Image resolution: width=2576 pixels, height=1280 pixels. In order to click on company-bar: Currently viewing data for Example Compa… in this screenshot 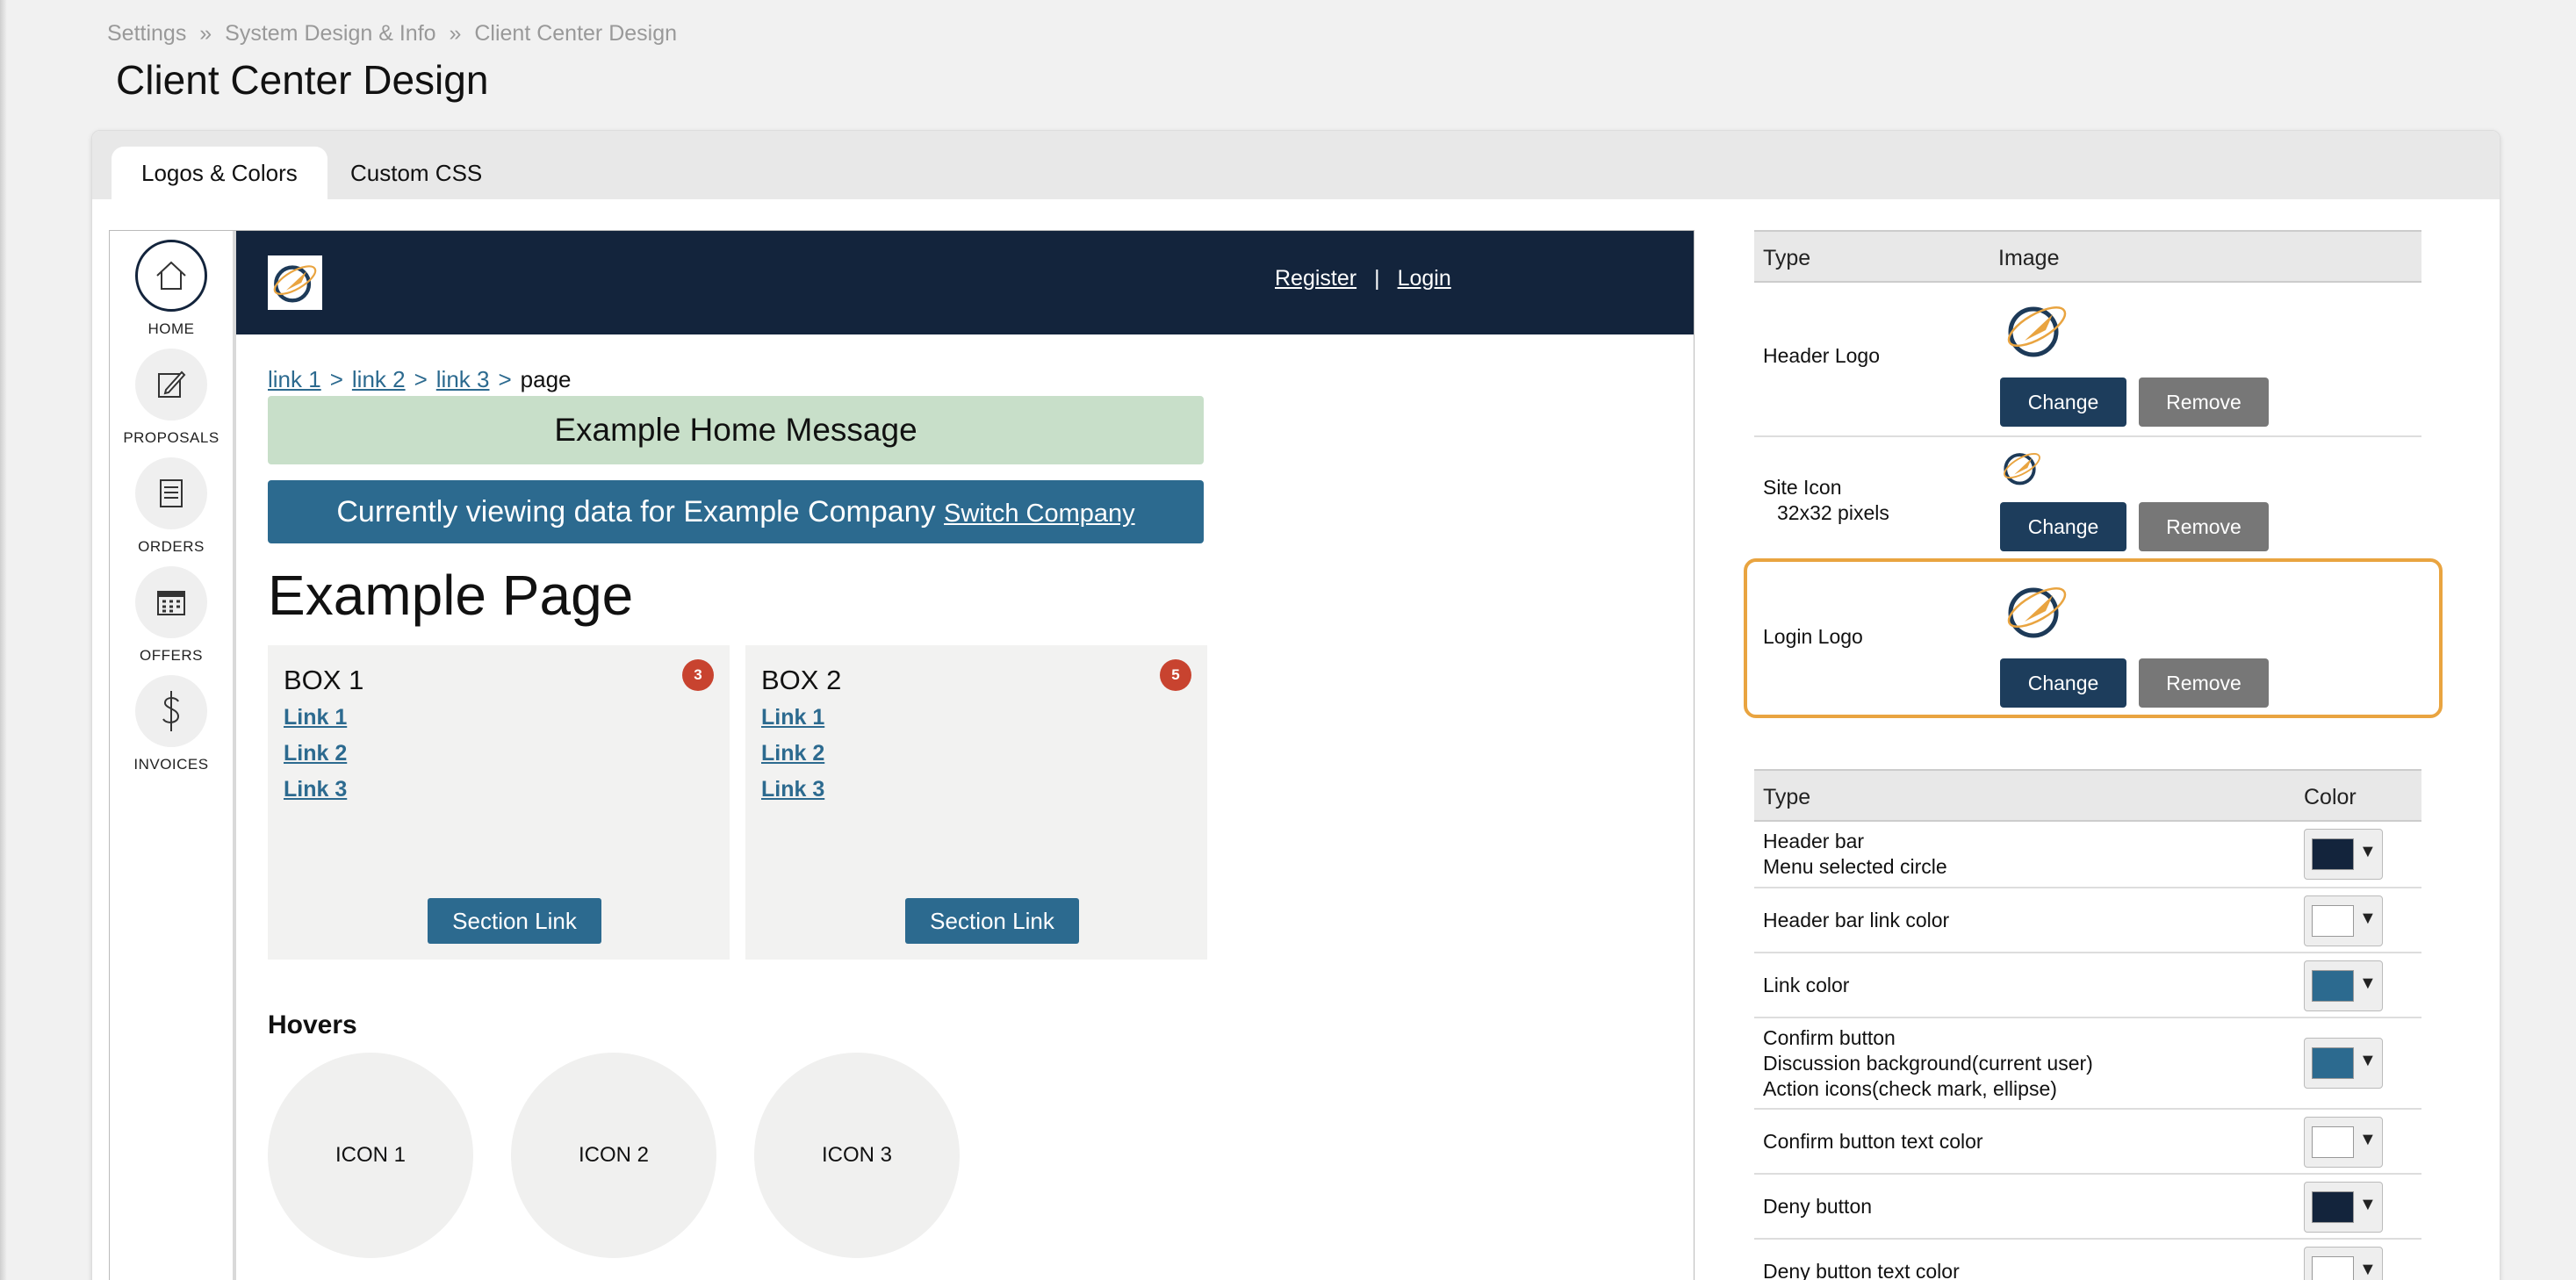, I will do `click(736, 512)`.